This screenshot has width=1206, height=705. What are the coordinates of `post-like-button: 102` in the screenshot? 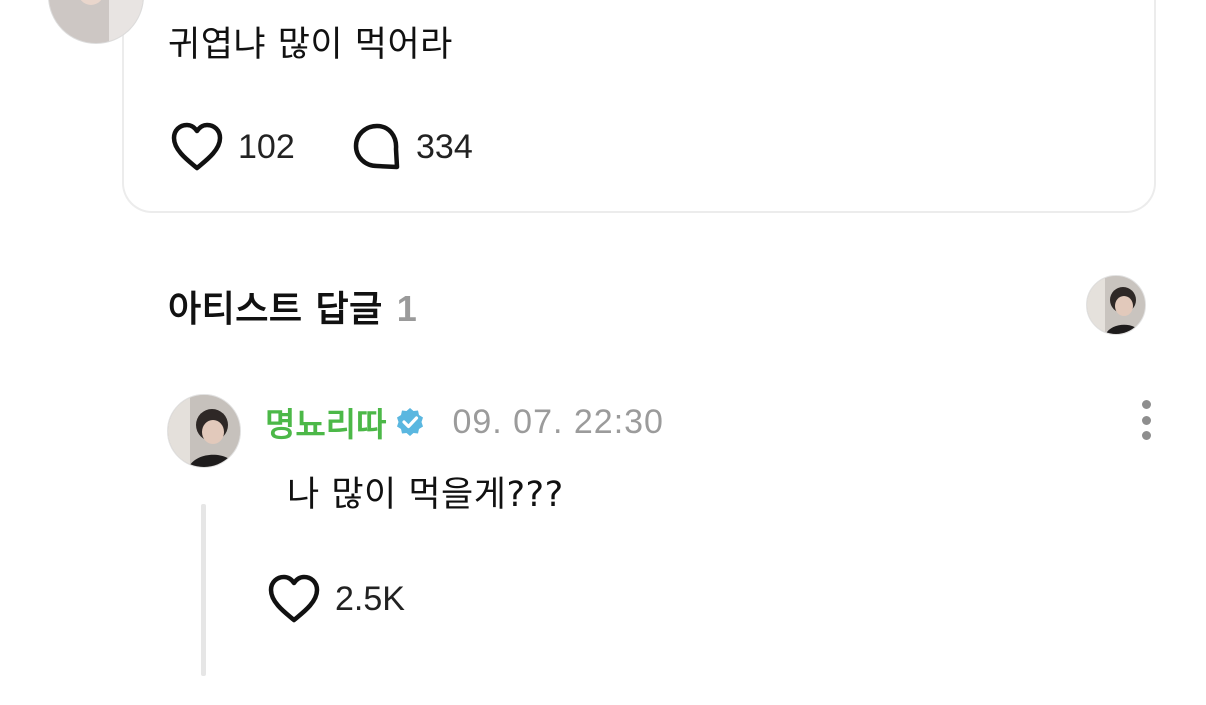 It's located at (232, 147).